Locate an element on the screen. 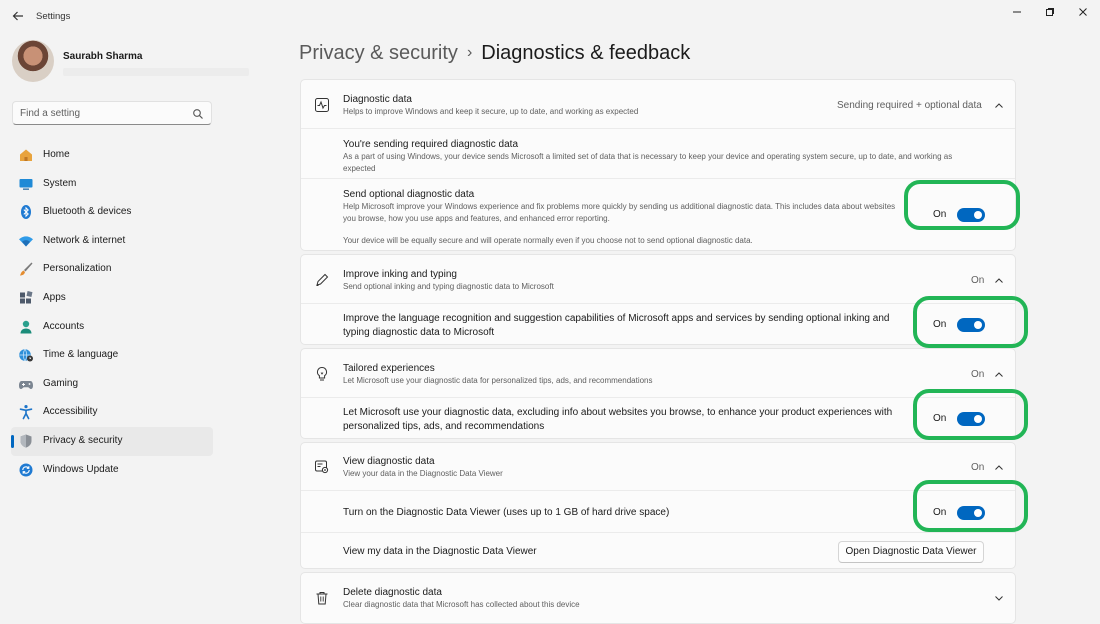  optional-data-toggle-label: On is located at coordinates (940, 214).